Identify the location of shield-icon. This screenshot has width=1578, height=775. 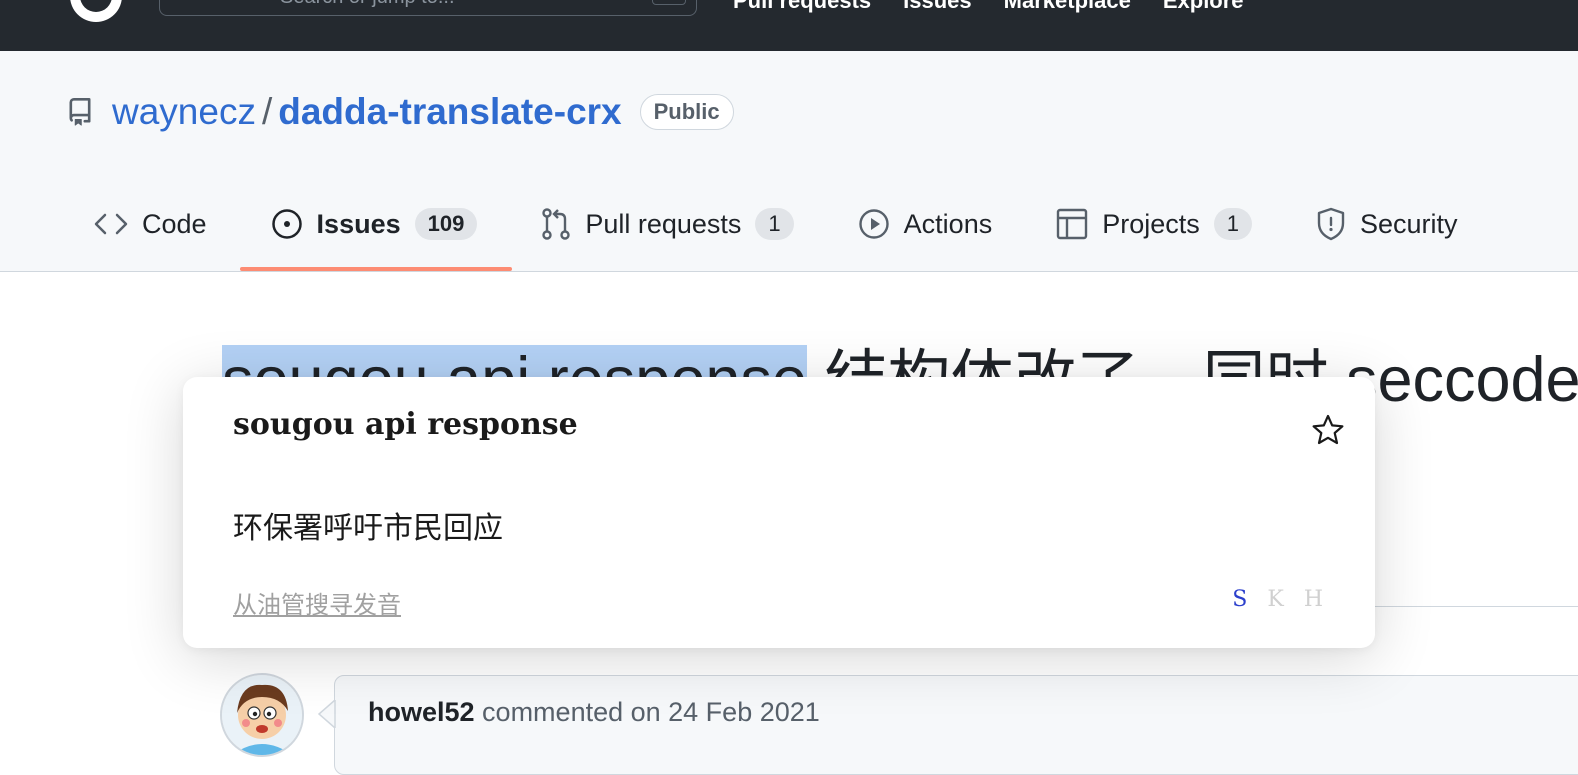
(1331, 224).